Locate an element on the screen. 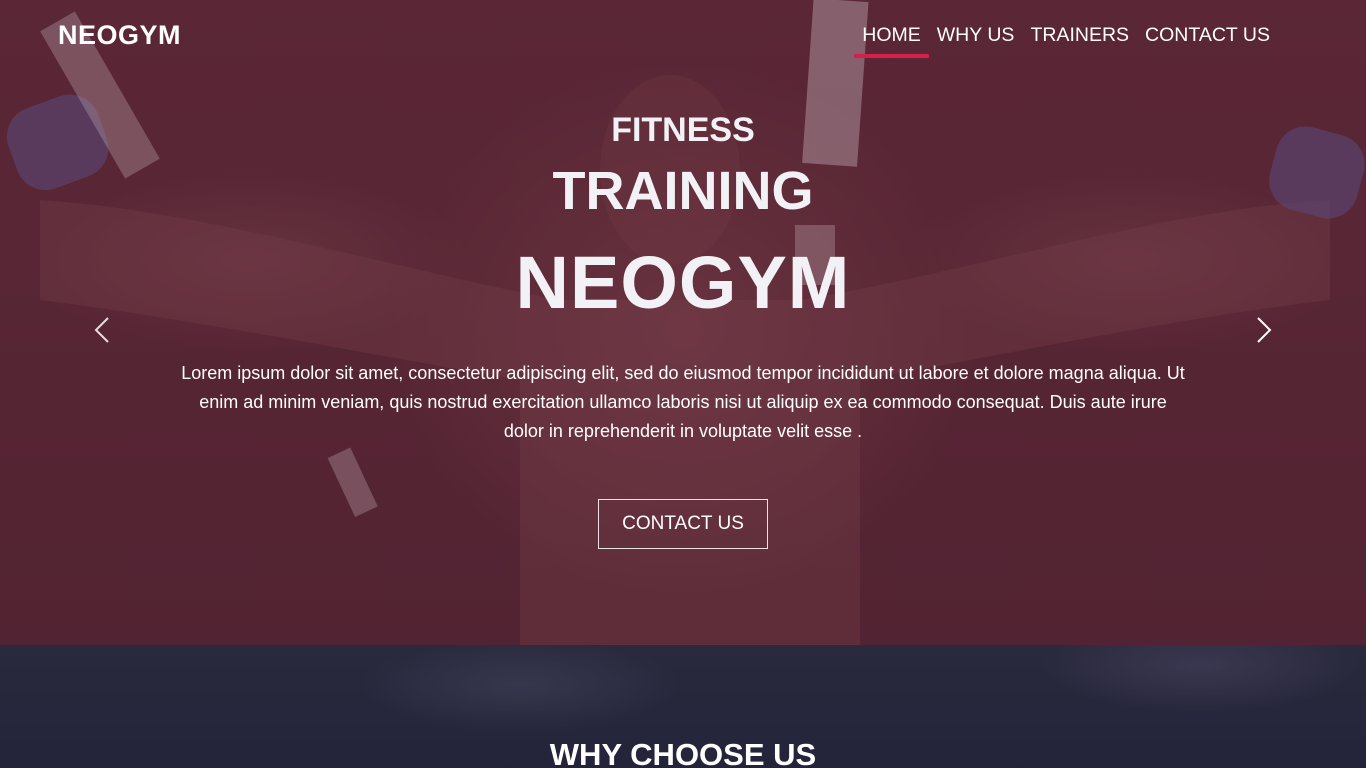  hero-heading-brand: NEOGYM is located at coordinates (683, 282).